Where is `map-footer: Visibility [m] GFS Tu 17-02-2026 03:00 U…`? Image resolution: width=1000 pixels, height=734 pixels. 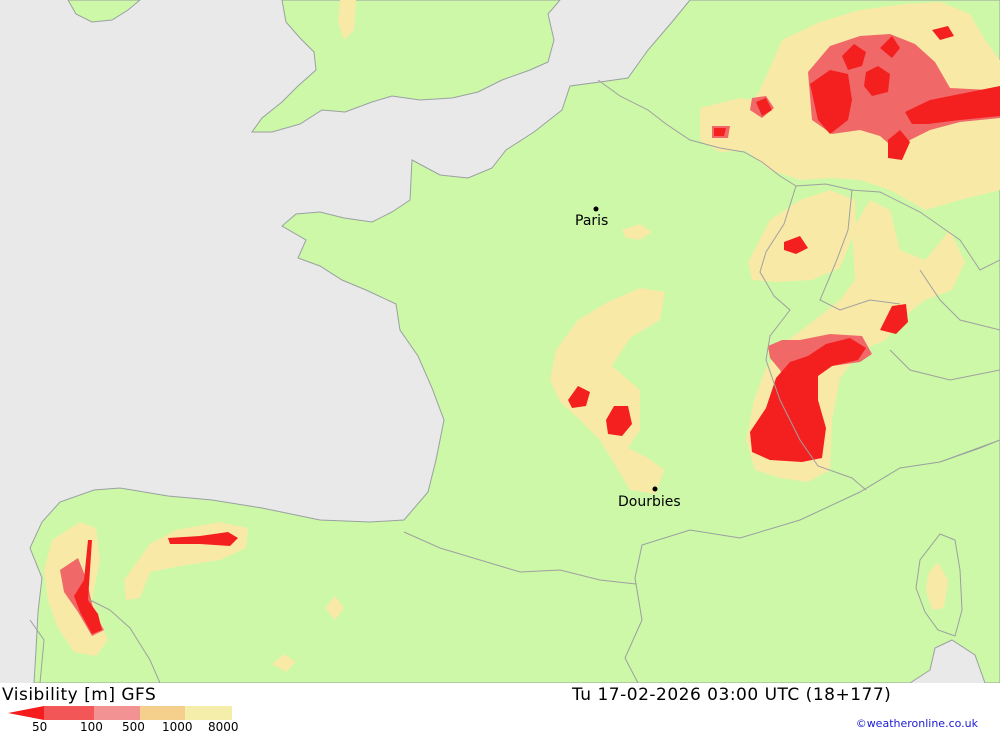
map-footer: Visibility [m] GFS Tu 17-02-2026 03:00 U… is located at coordinates (500, 708).